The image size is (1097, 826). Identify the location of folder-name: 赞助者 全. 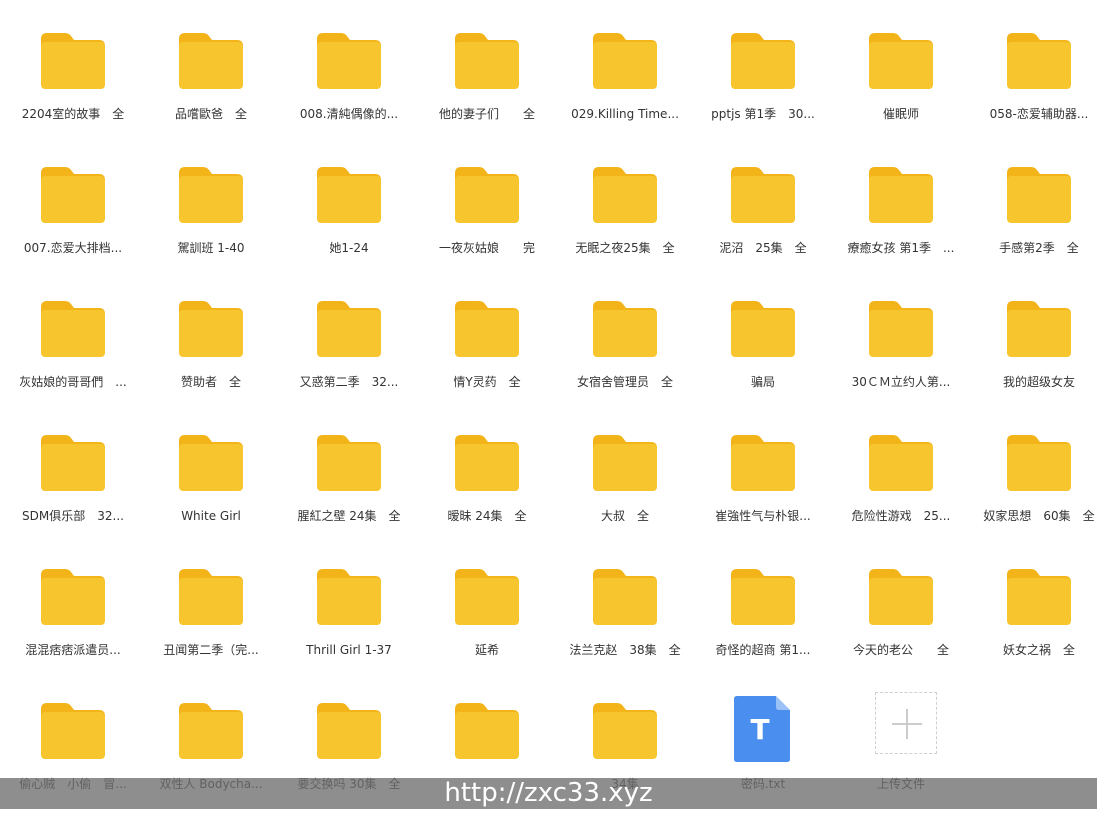
(210, 382).